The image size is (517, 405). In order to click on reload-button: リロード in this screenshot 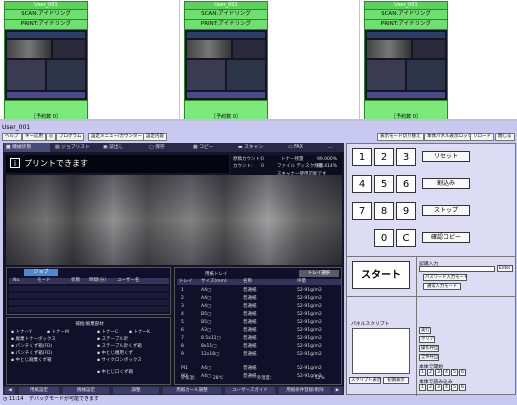, I will do `click(482, 137)`.